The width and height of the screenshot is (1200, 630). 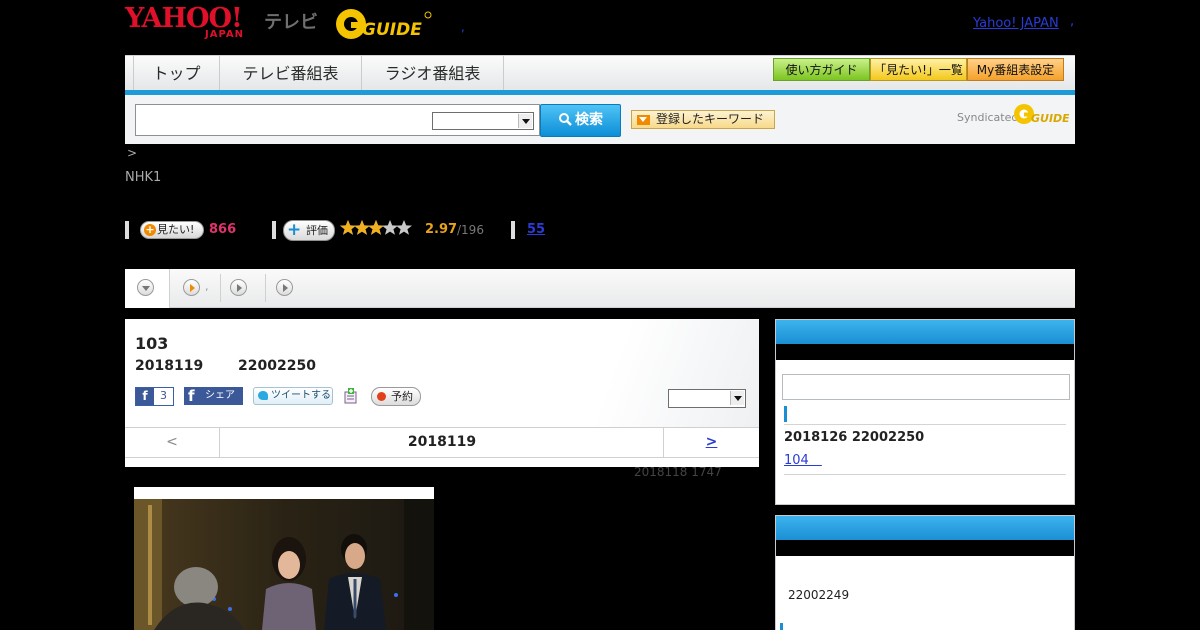 What do you see at coordinates (821, 69) in the screenshot?
I see `usage-guide-button: 使い方ガイド` at bounding box center [821, 69].